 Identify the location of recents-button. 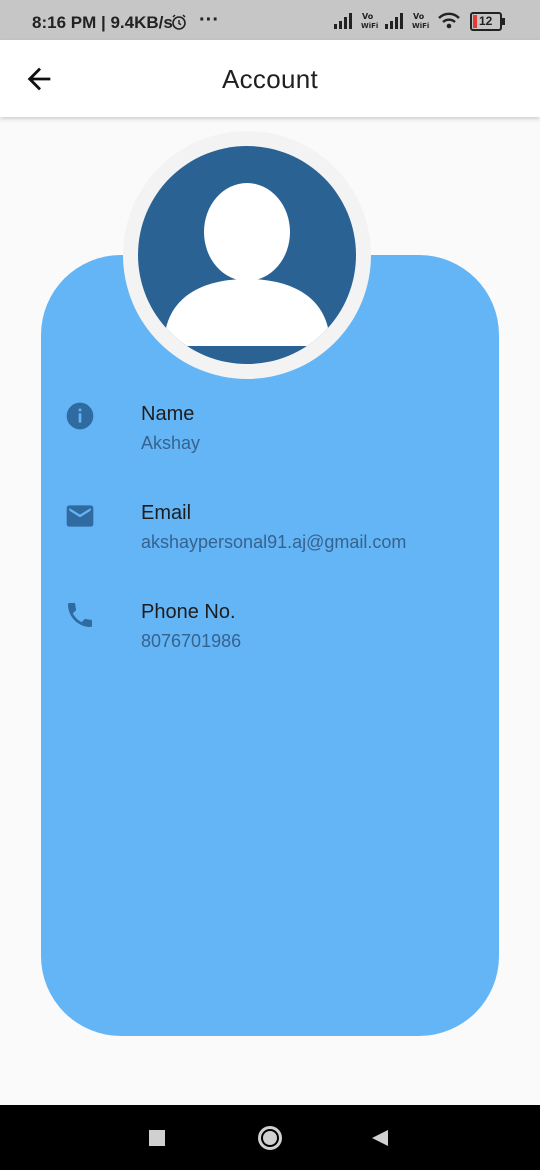
(157, 1138).